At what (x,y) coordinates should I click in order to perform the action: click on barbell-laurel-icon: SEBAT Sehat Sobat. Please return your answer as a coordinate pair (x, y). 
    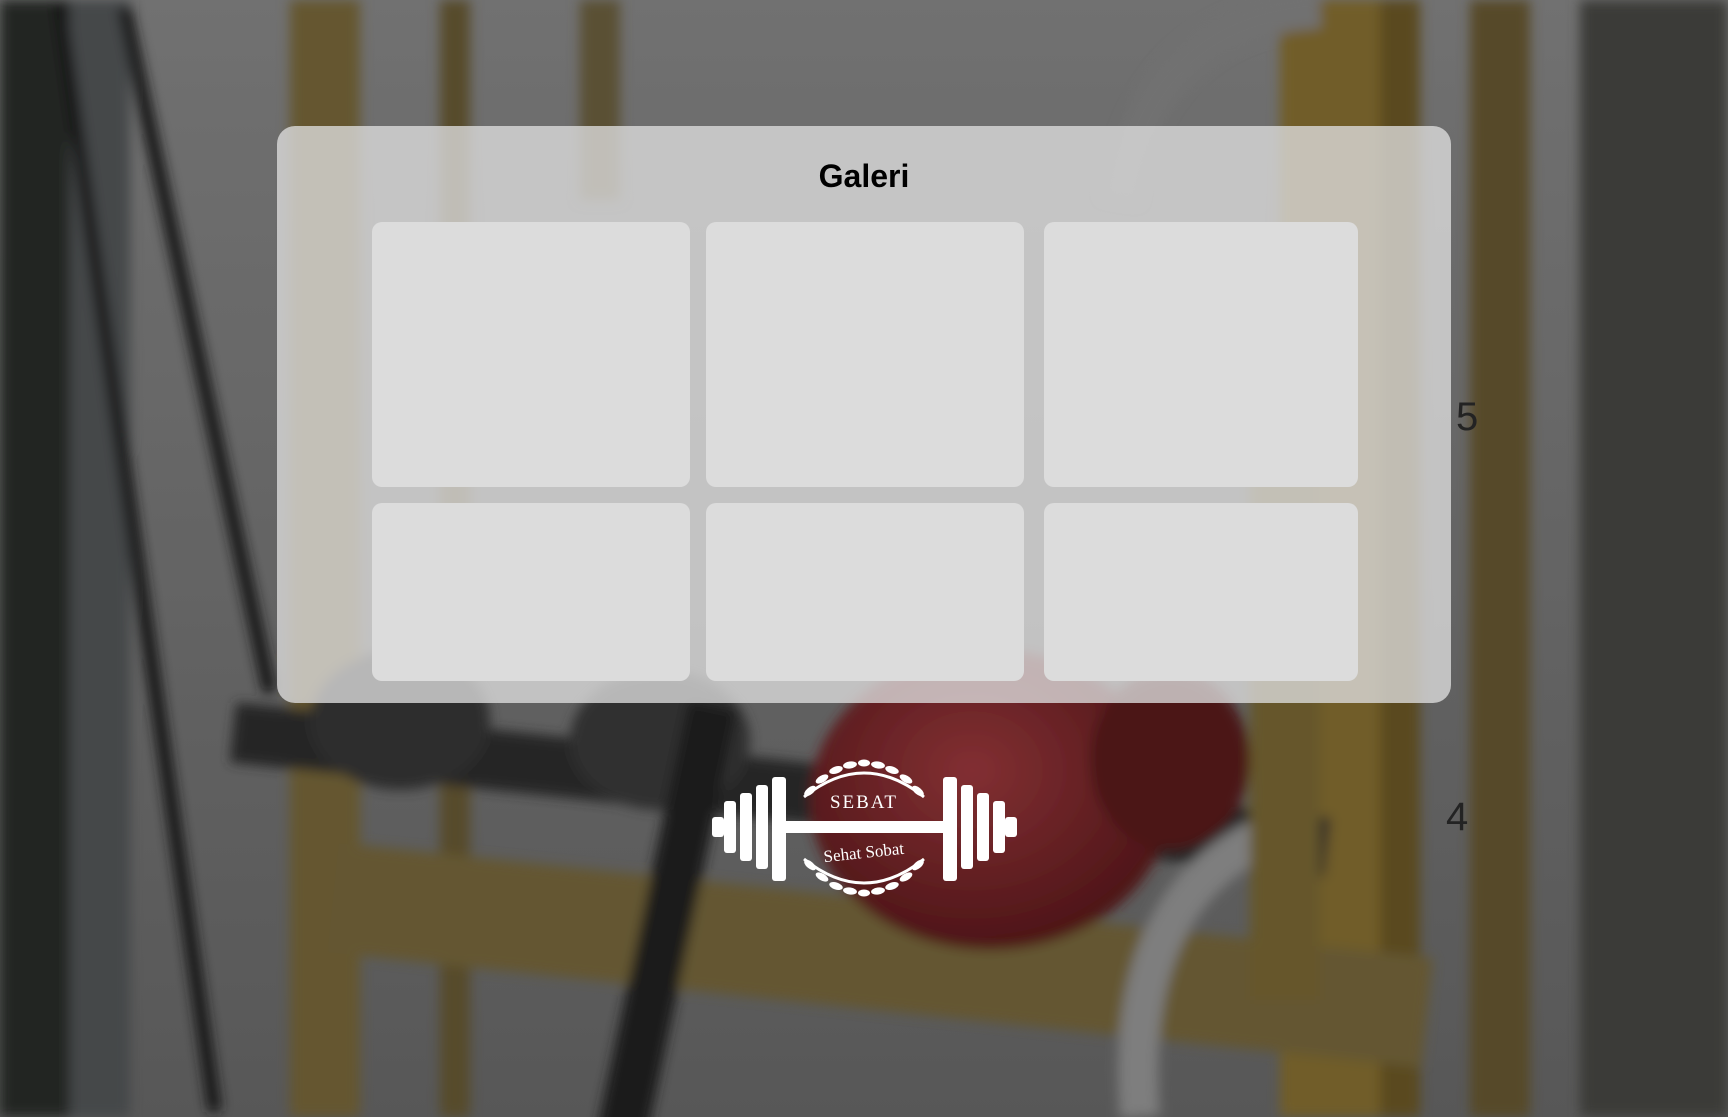
    Looking at the image, I should click on (864, 827).